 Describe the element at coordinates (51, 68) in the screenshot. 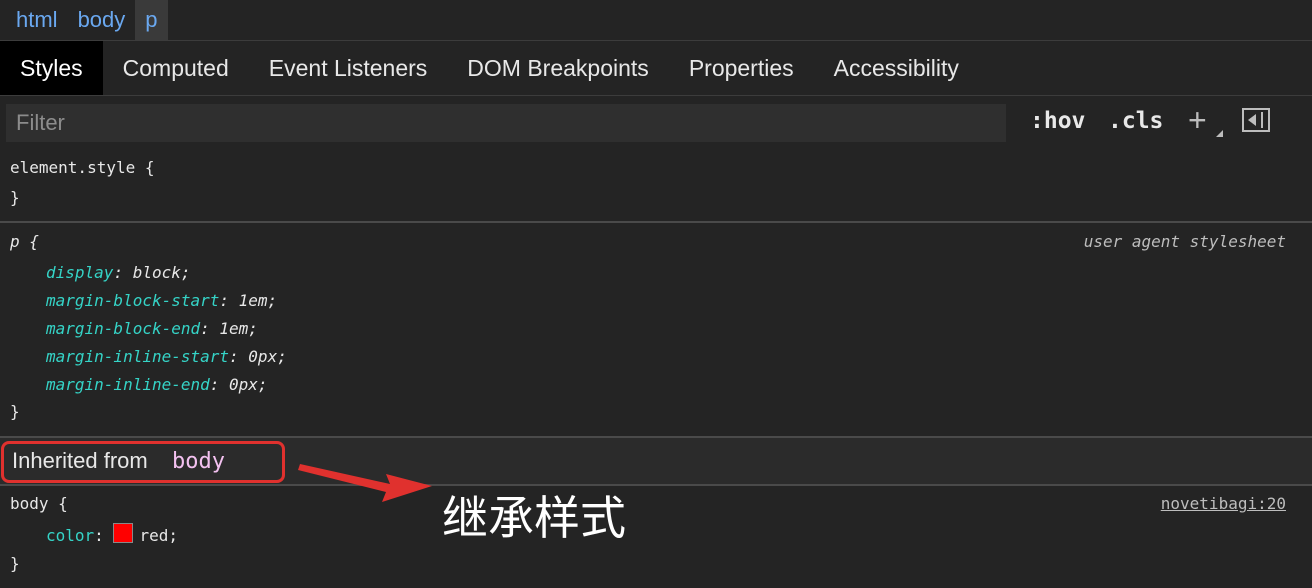

I see `tab-styles: Styles` at that location.